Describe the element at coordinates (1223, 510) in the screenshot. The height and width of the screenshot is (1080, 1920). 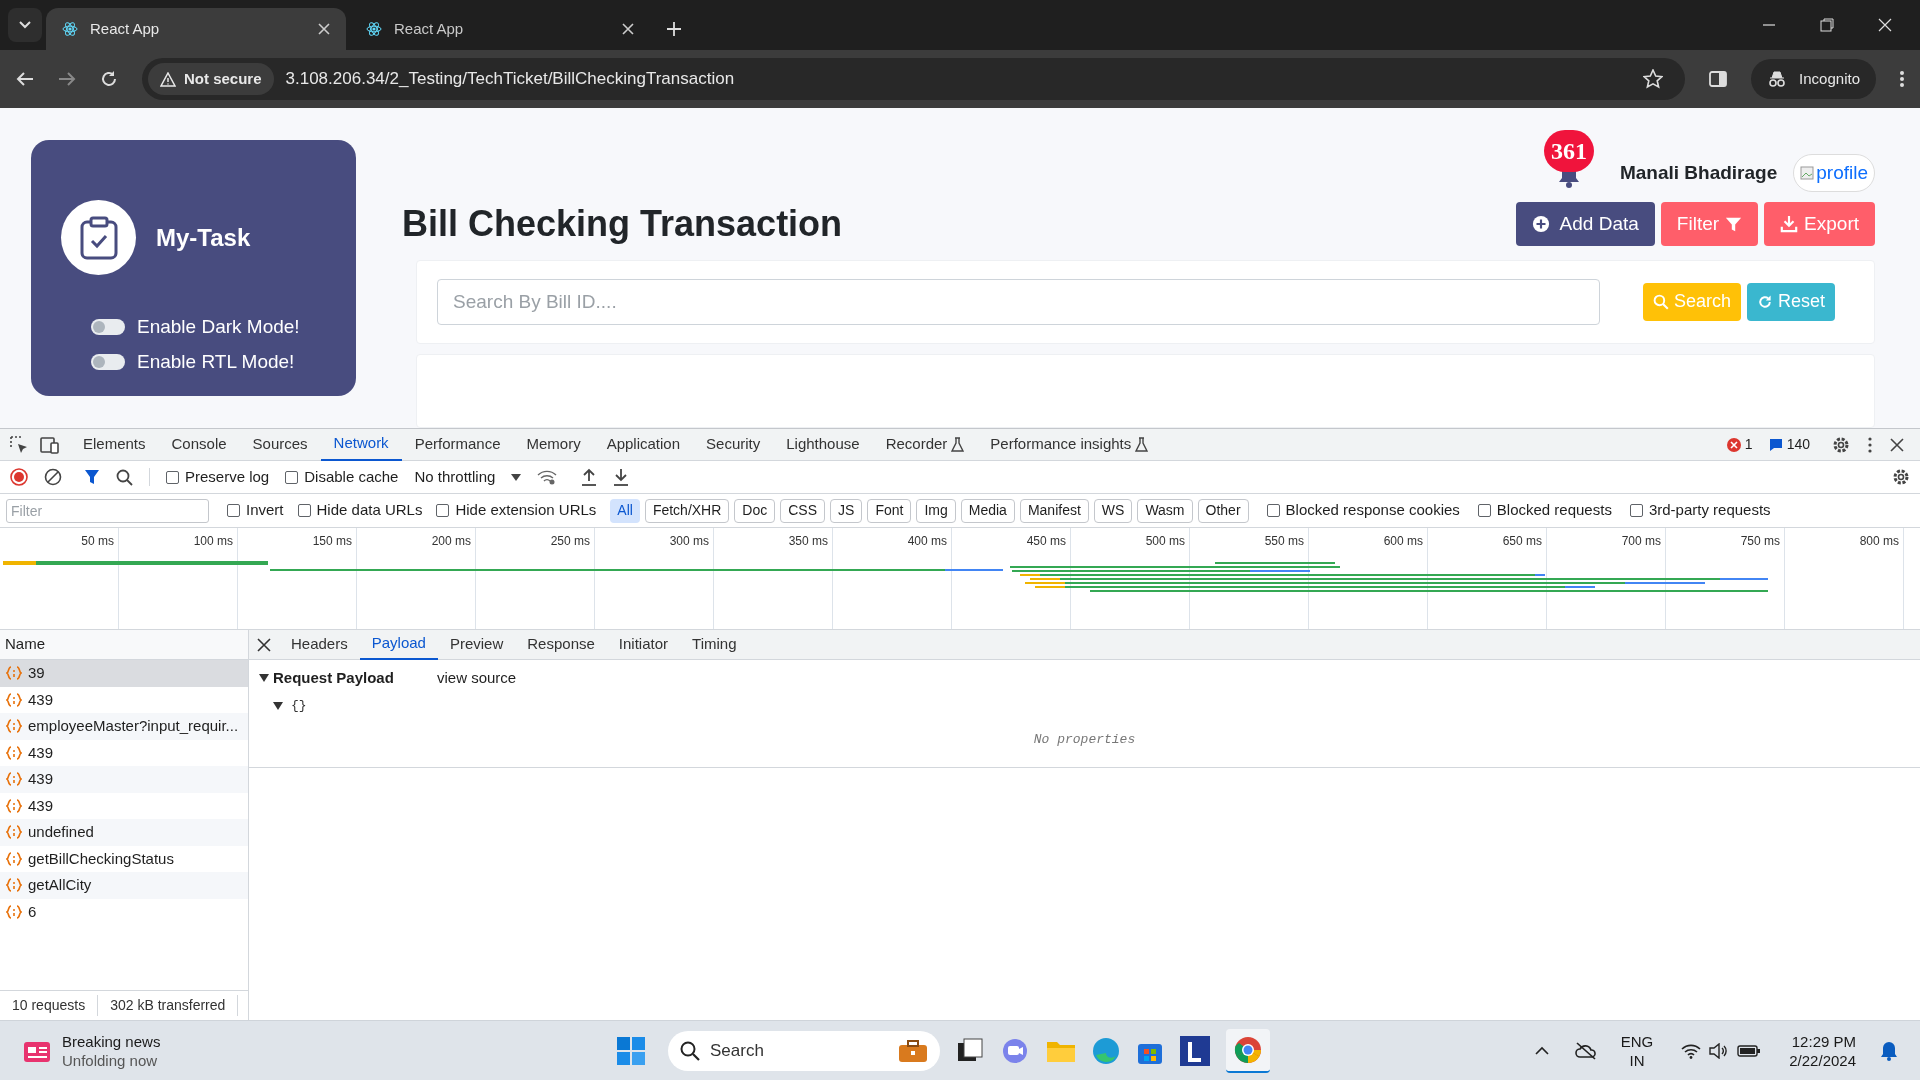
I see `type-filter-chip: Other` at that location.